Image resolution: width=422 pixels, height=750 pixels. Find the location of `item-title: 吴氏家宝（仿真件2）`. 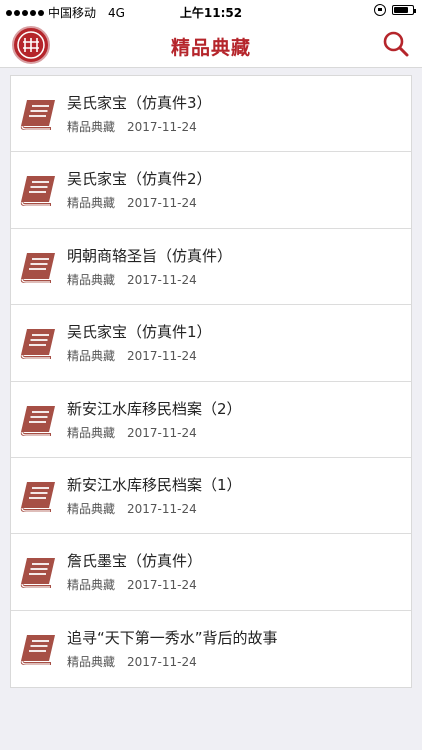

item-title: 吴氏家宝（仿真件2） is located at coordinates (139, 179).